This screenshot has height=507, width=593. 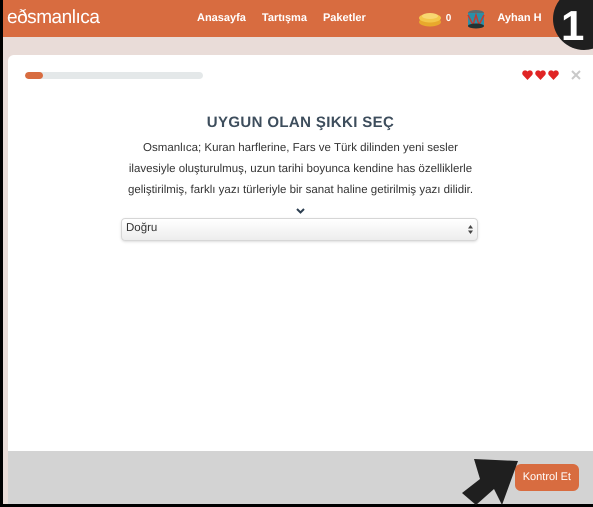 What do you see at coordinates (573, 25) in the screenshot?
I see `step-badge: 1` at bounding box center [573, 25].